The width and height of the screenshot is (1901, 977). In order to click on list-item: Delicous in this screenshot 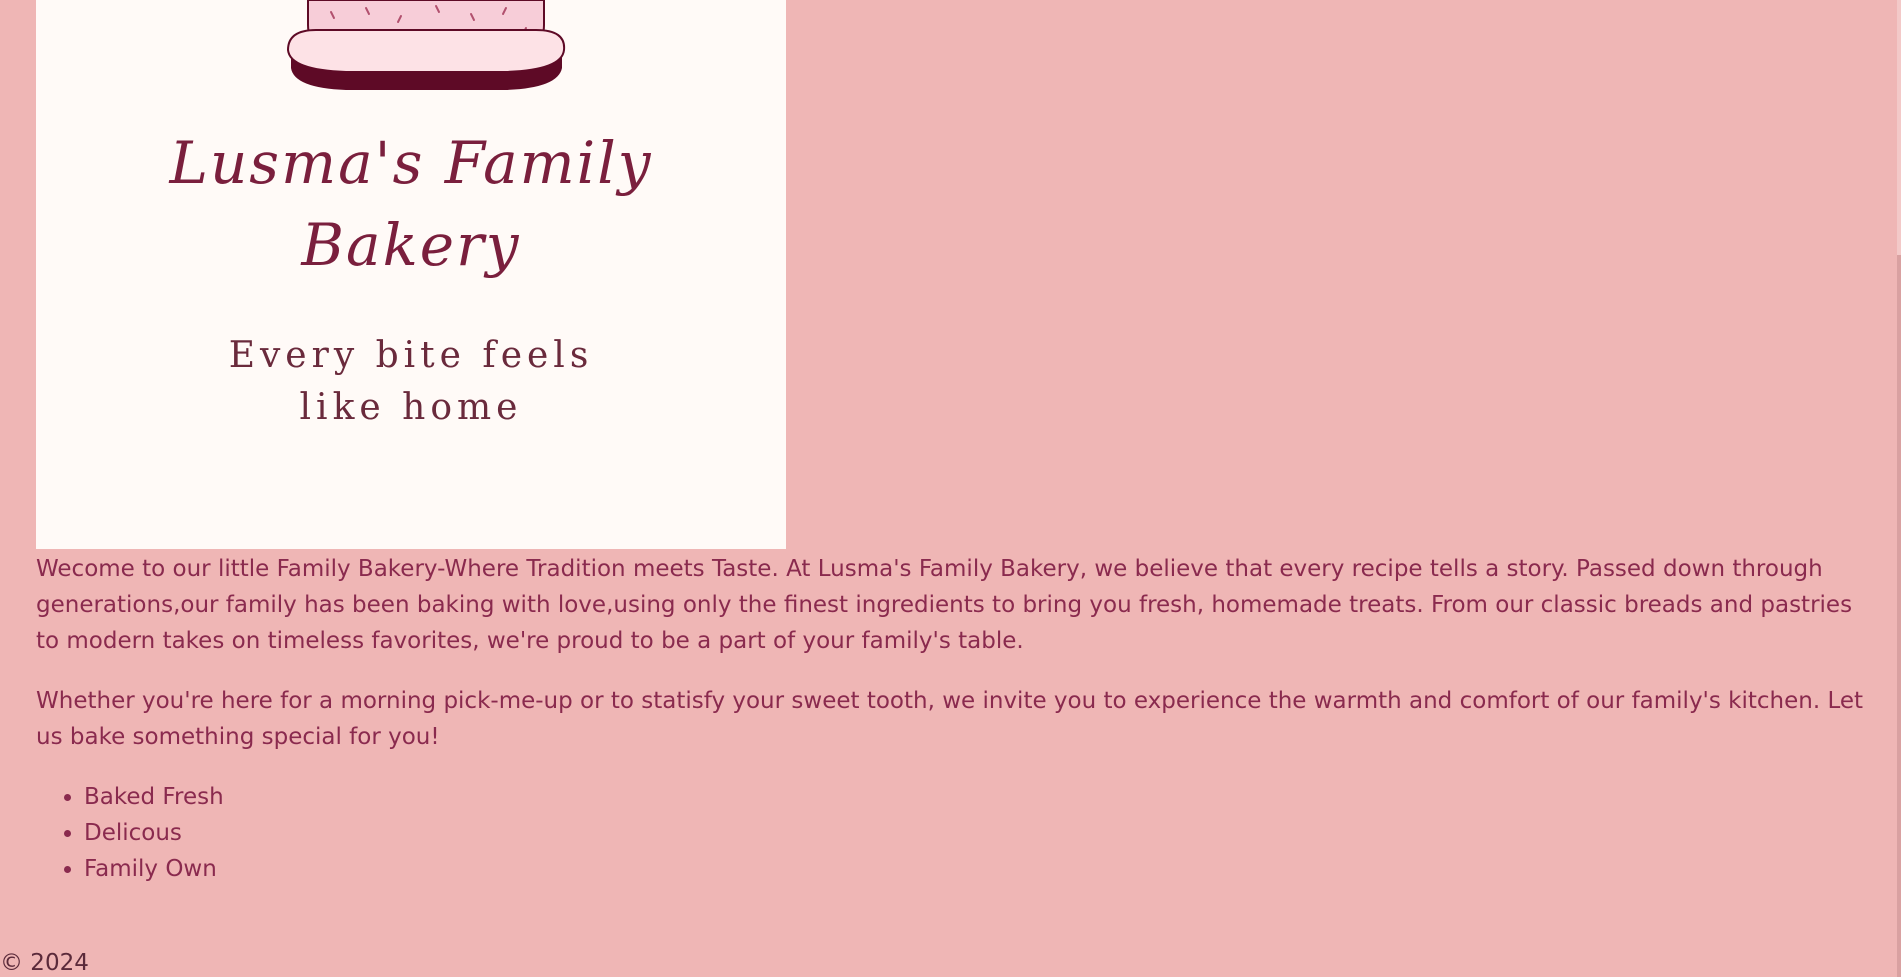, I will do `click(975, 833)`.